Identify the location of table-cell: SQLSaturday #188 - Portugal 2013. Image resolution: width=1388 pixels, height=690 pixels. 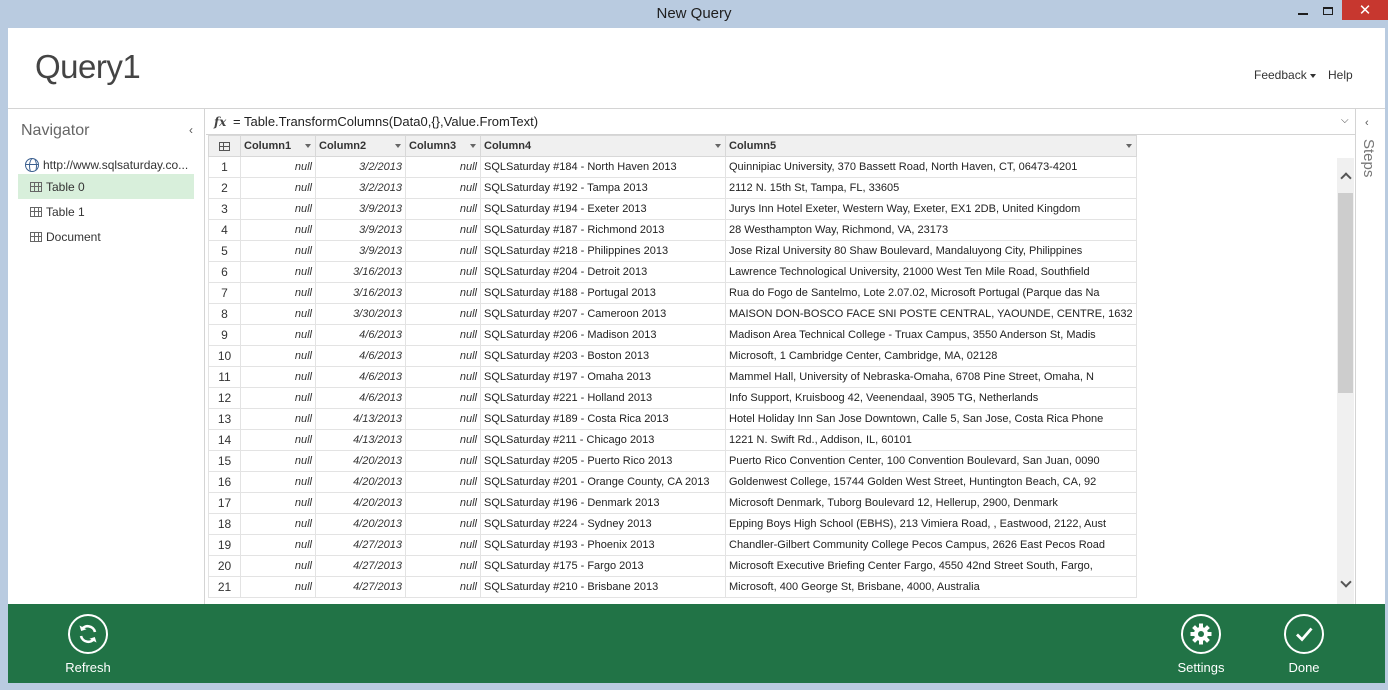
(603, 293).